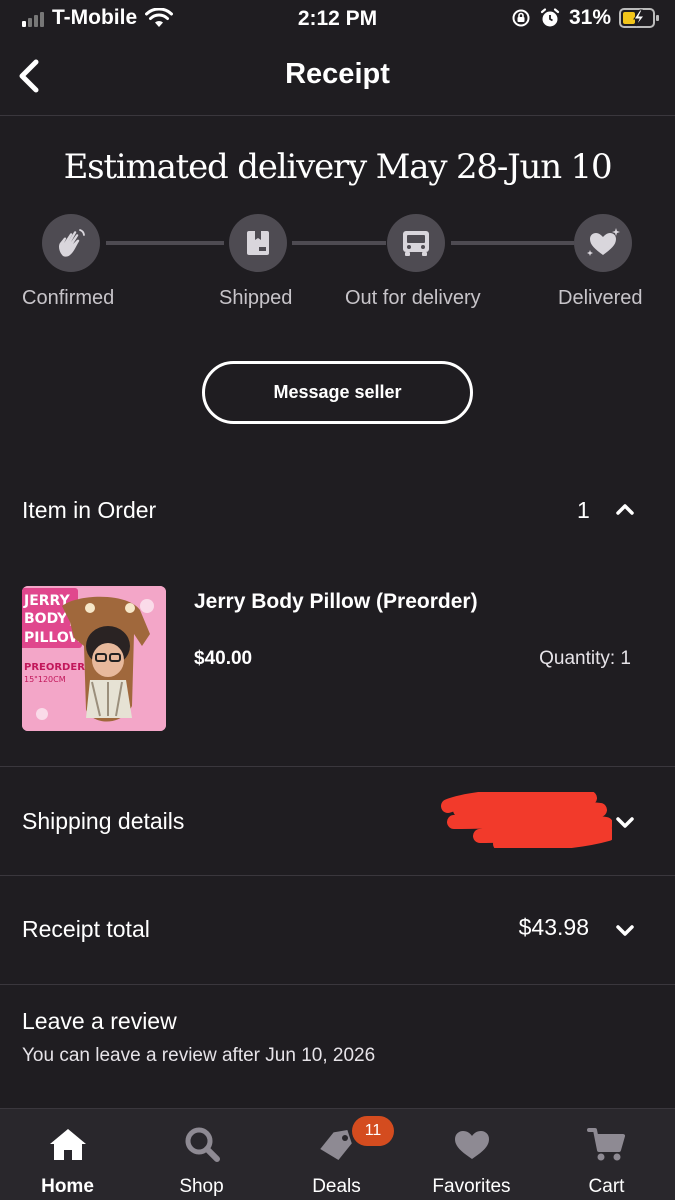 This screenshot has height=1200, width=675. I want to click on item-in-order-label: Item in Order, so click(89, 510).